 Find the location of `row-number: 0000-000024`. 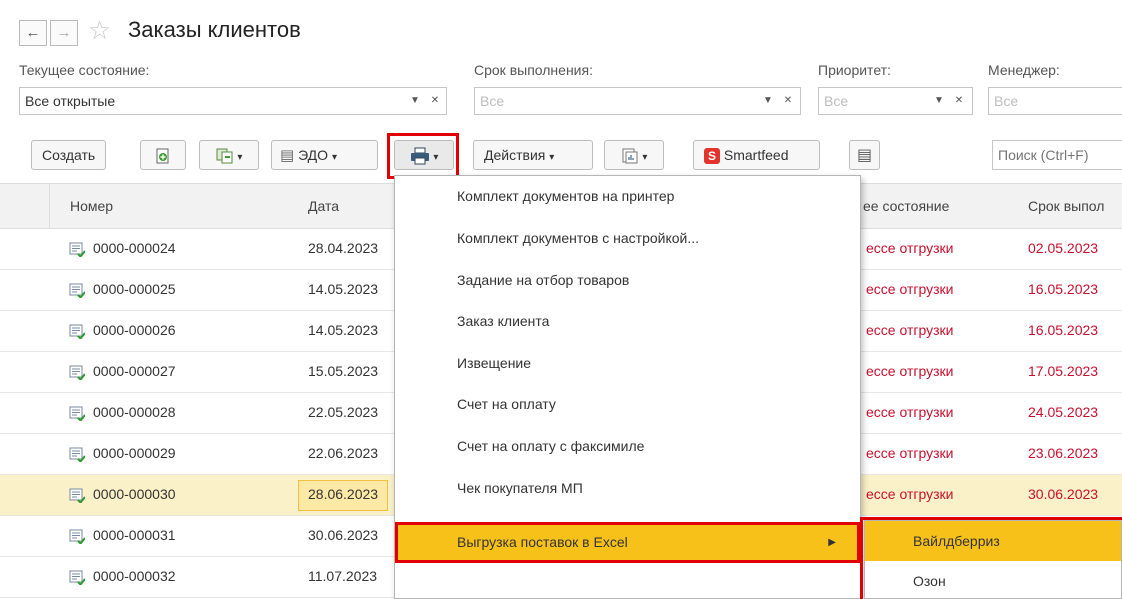

row-number: 0000-000024 is located at coordinates (134, 248).